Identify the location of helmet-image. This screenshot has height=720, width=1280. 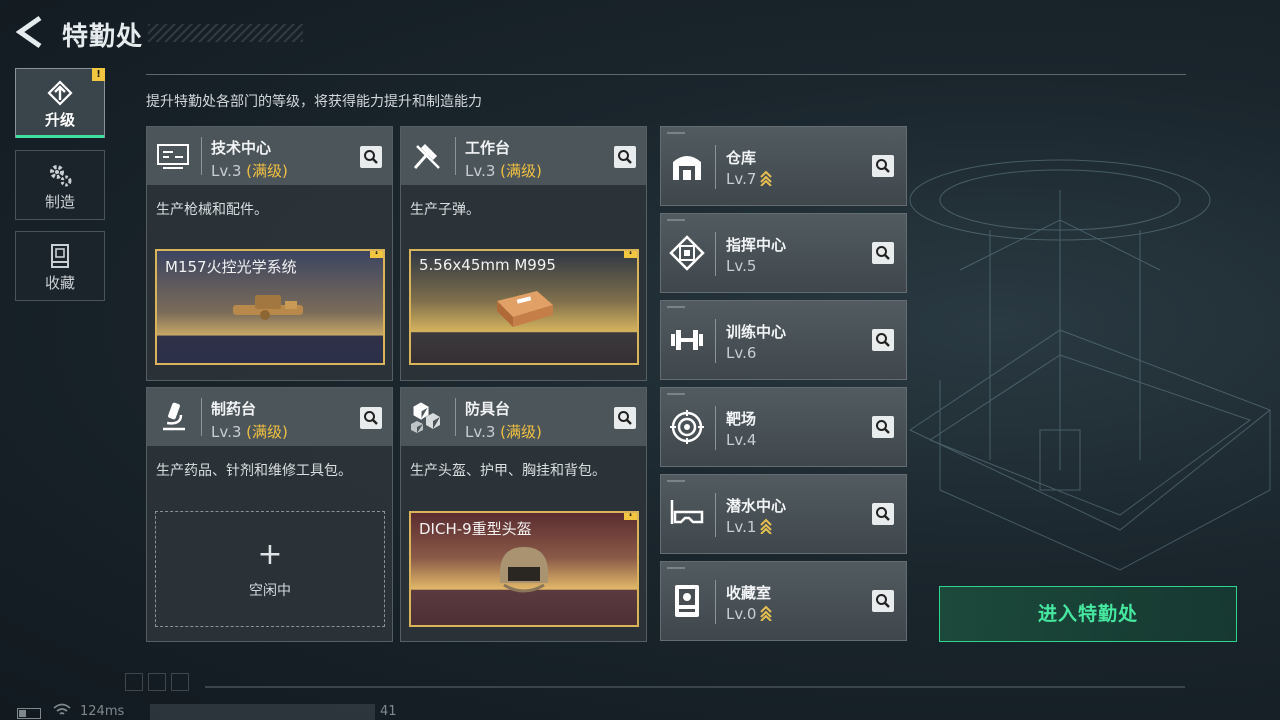
(524, 570).